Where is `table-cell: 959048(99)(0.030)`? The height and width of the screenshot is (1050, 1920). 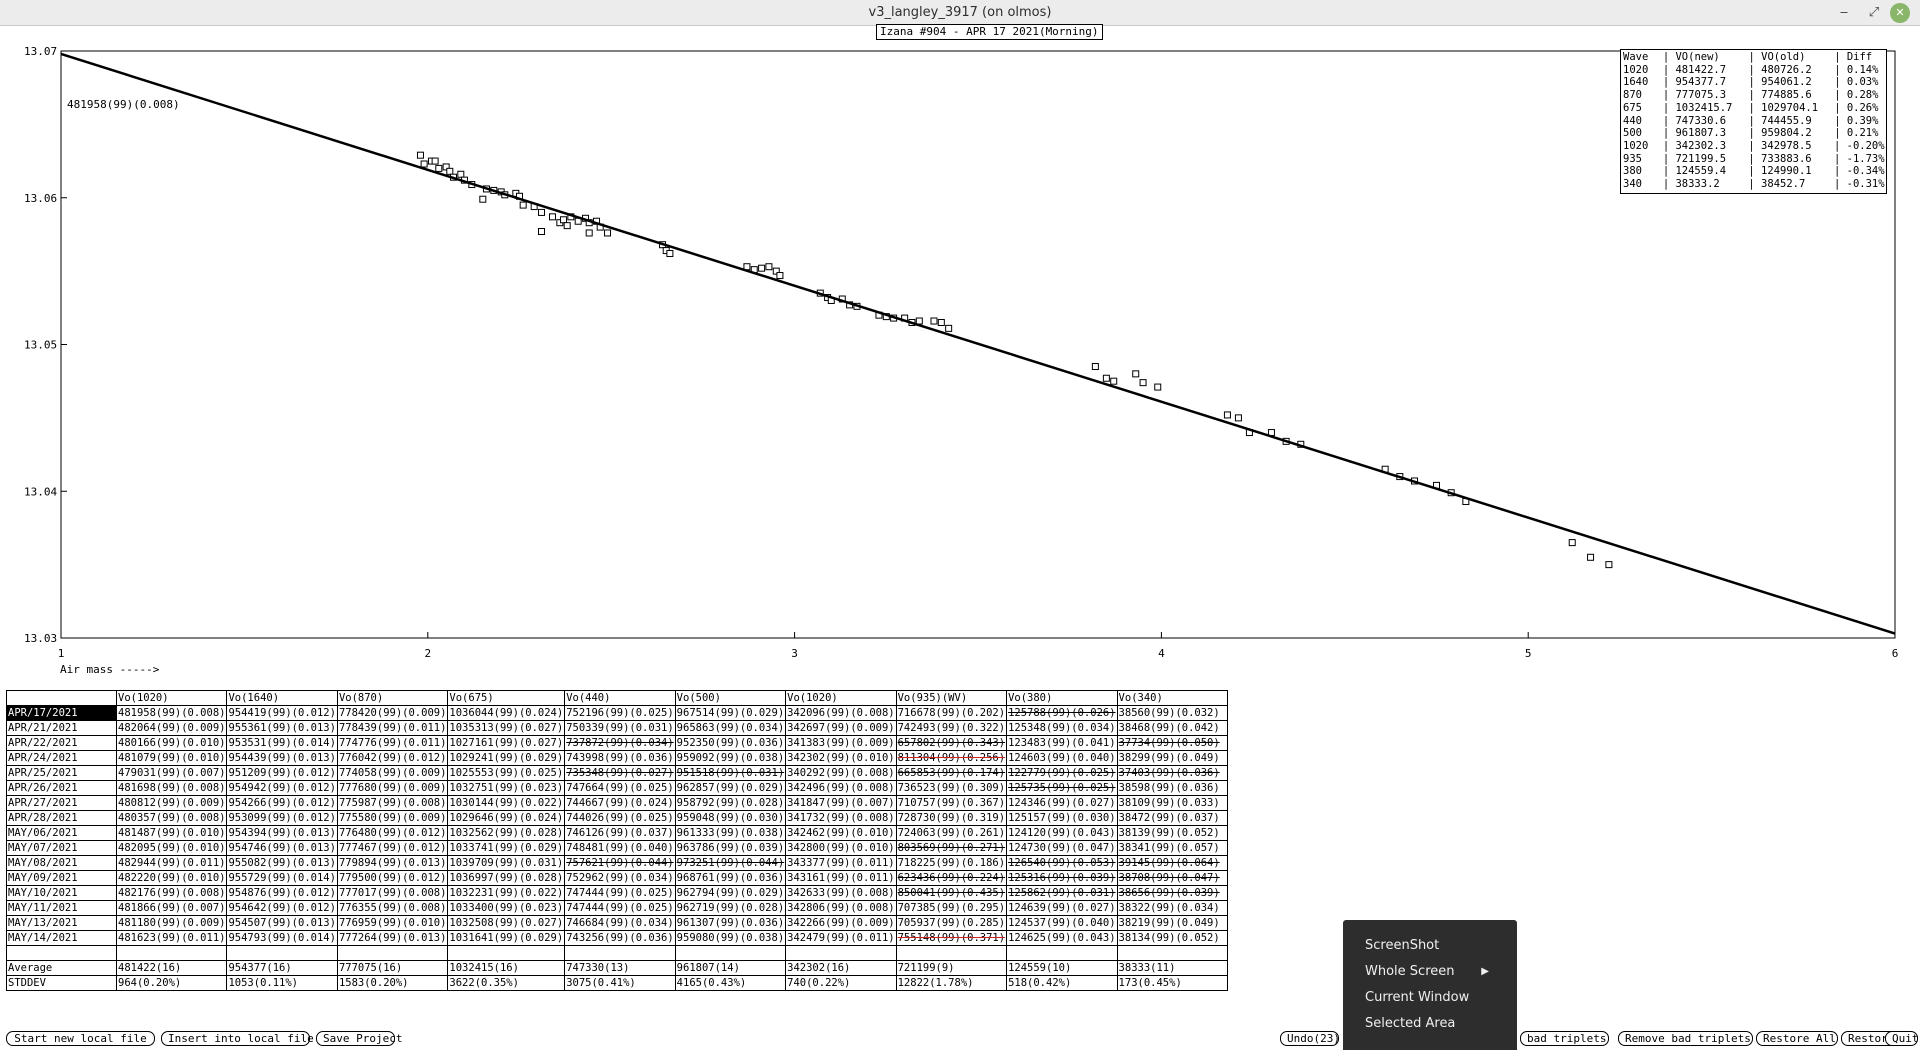
table-cell: 959048(99)(0.030) is located at coordinates (730, 818).